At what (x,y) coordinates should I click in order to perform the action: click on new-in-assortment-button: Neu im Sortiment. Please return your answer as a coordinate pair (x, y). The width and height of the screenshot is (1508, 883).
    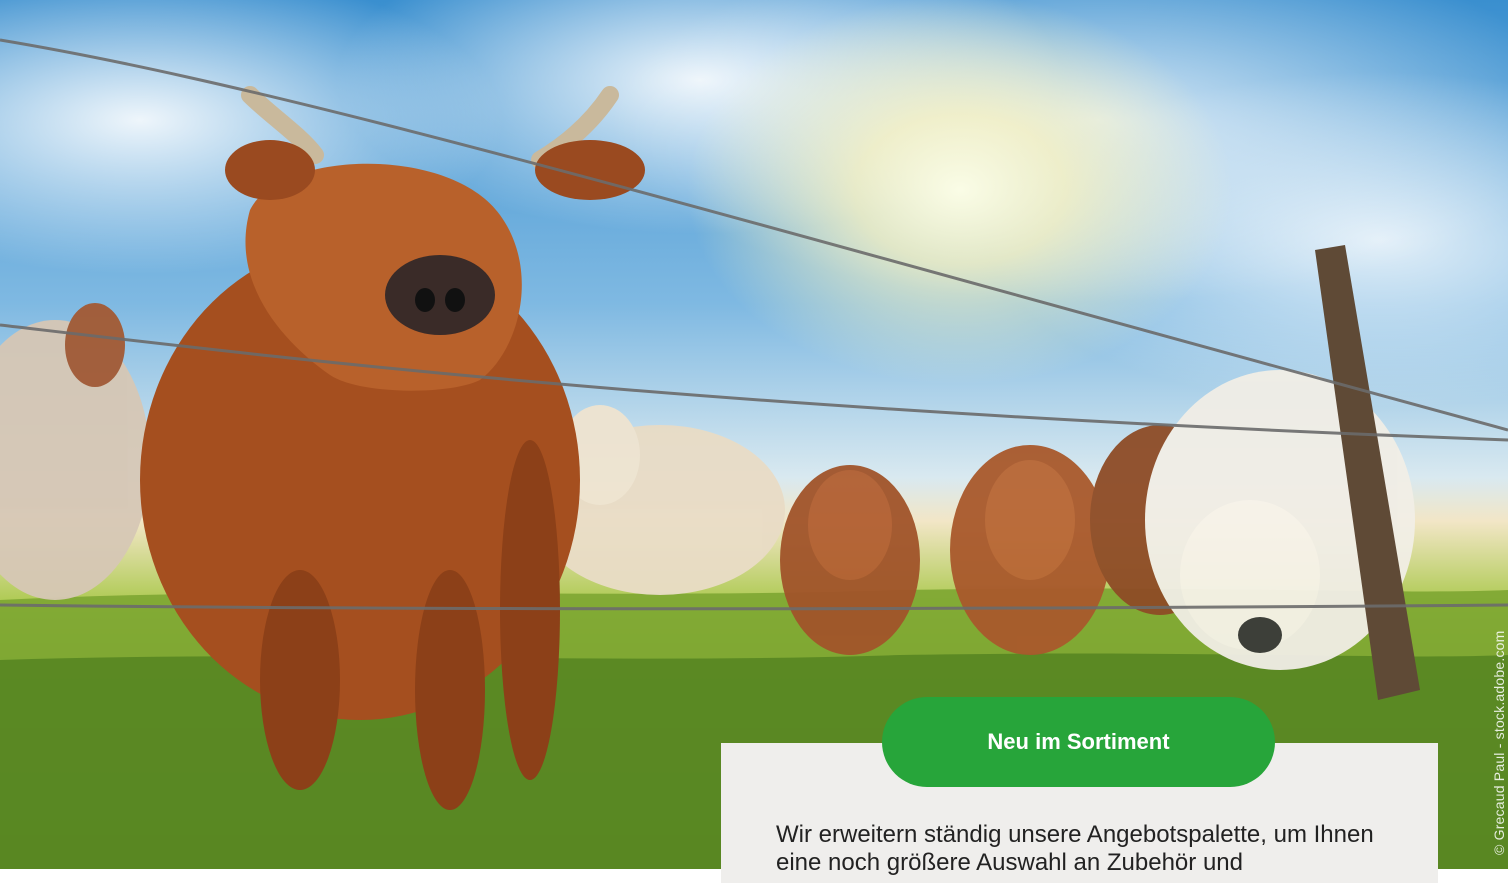
    Looking at the image, I should click on (1078, 742).